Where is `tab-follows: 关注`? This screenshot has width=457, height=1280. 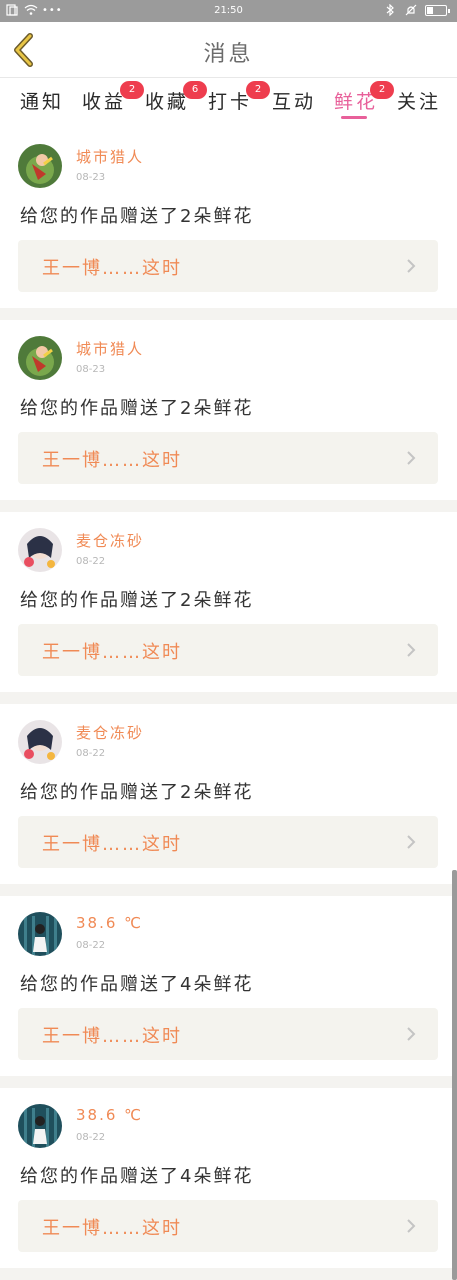
tab-follows: 关注 is located at coordinates (419, 100).